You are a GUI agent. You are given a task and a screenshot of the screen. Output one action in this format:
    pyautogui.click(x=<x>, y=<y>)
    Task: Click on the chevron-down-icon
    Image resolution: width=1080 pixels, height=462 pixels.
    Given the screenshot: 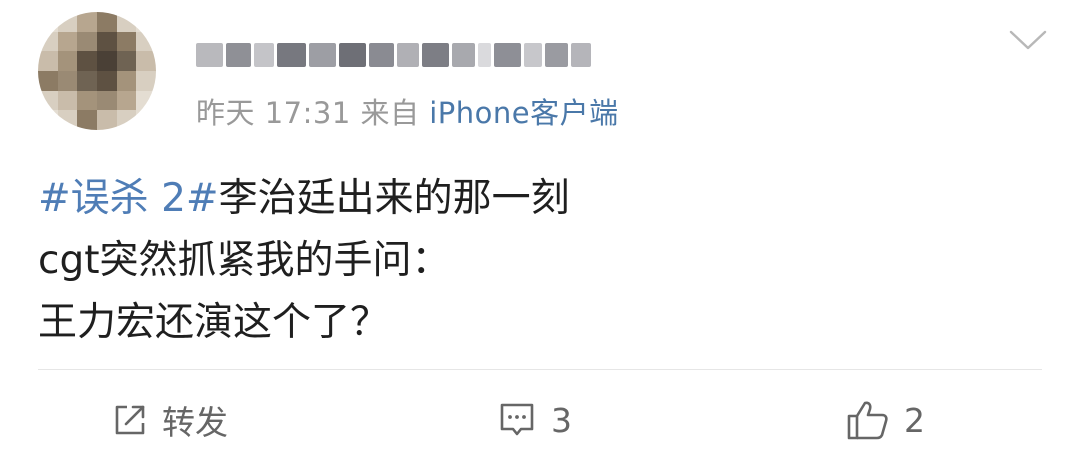 What is the action you would take?
    pyautogui.click(x=1028, y=40)
    